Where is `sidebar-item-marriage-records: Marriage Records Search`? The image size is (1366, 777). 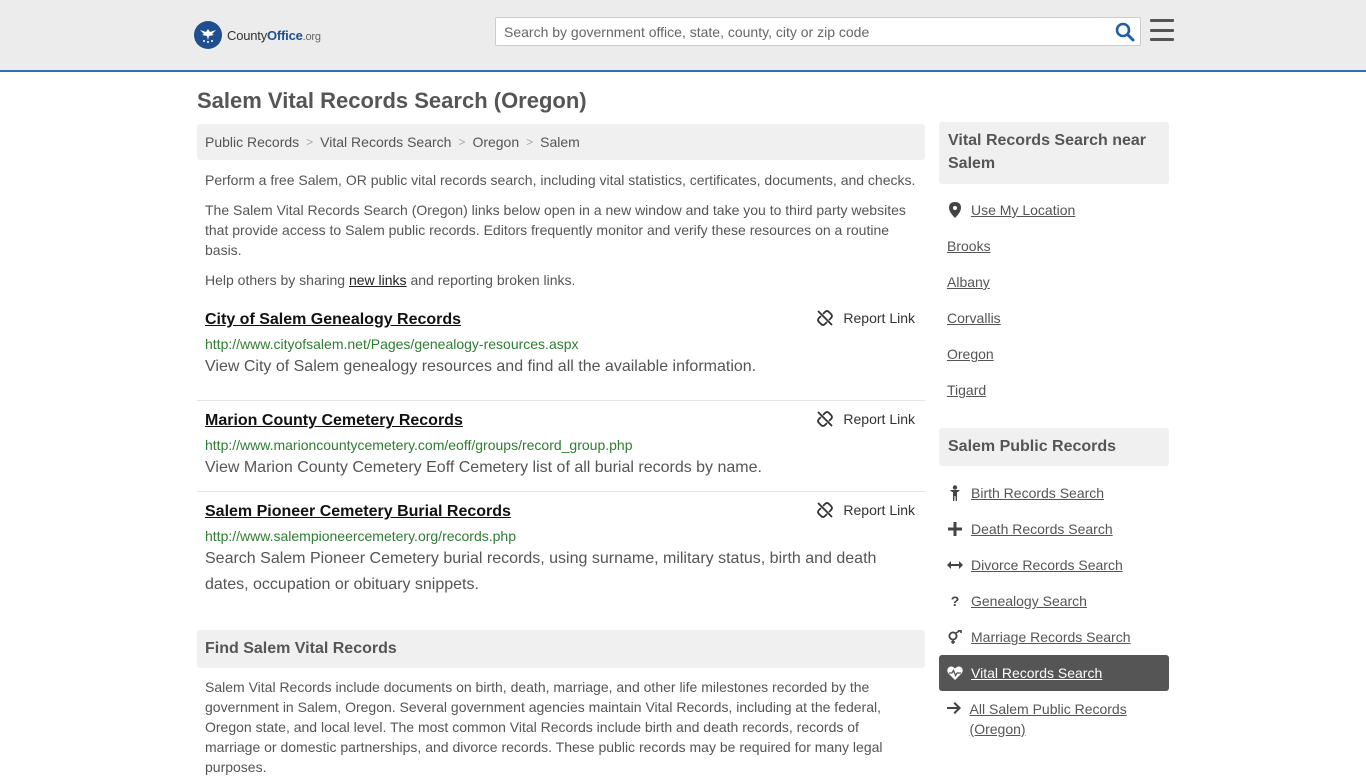
sidebar-item-marriage-records: Marriage Records Search is located at coordinates (1039, 637).